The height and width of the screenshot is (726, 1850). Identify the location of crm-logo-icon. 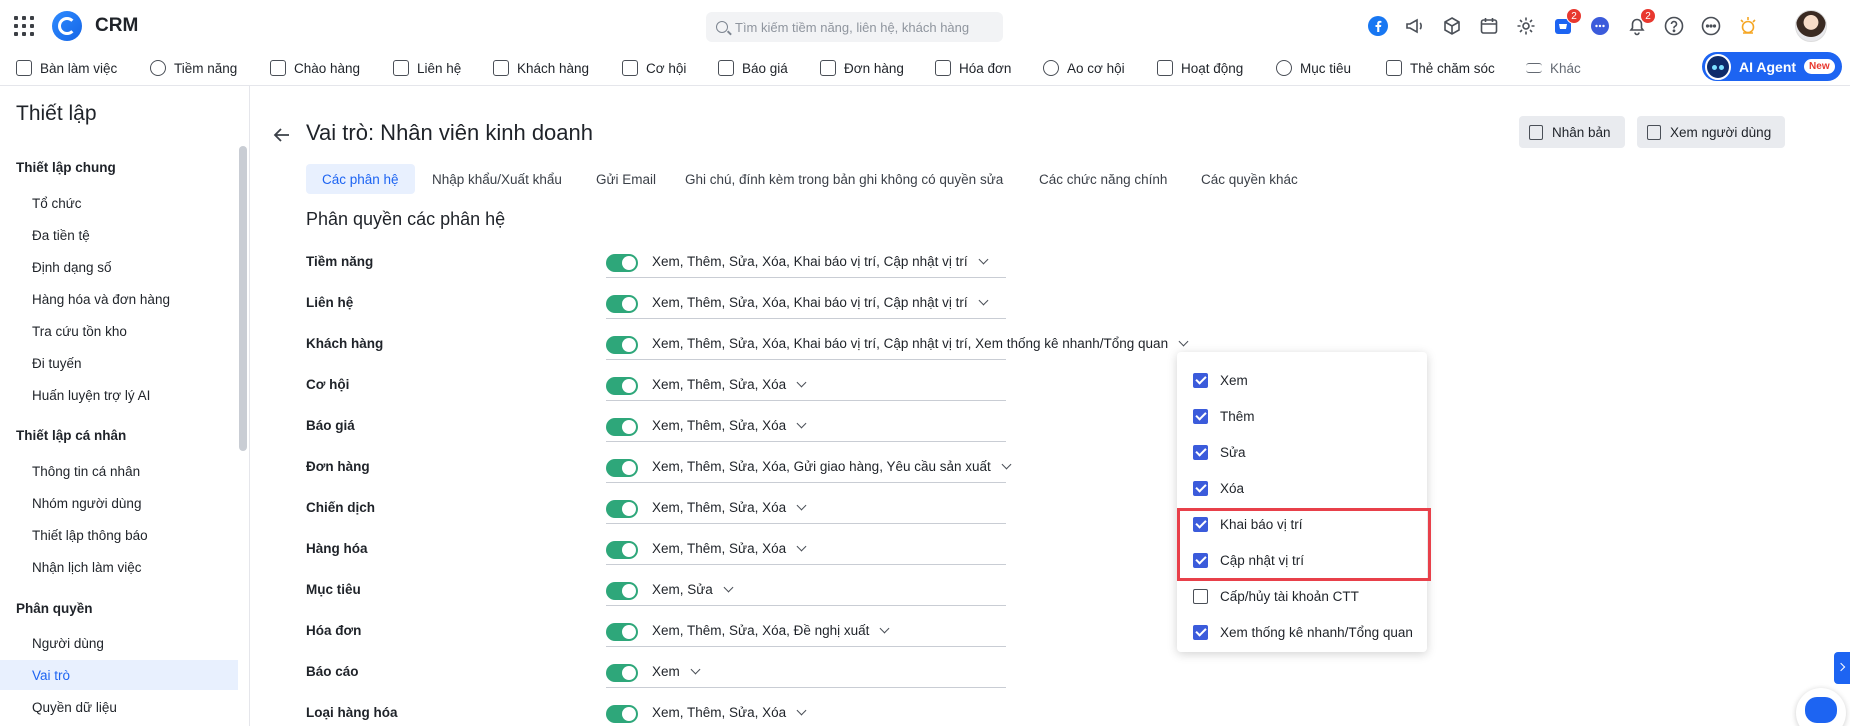
(67, 26).